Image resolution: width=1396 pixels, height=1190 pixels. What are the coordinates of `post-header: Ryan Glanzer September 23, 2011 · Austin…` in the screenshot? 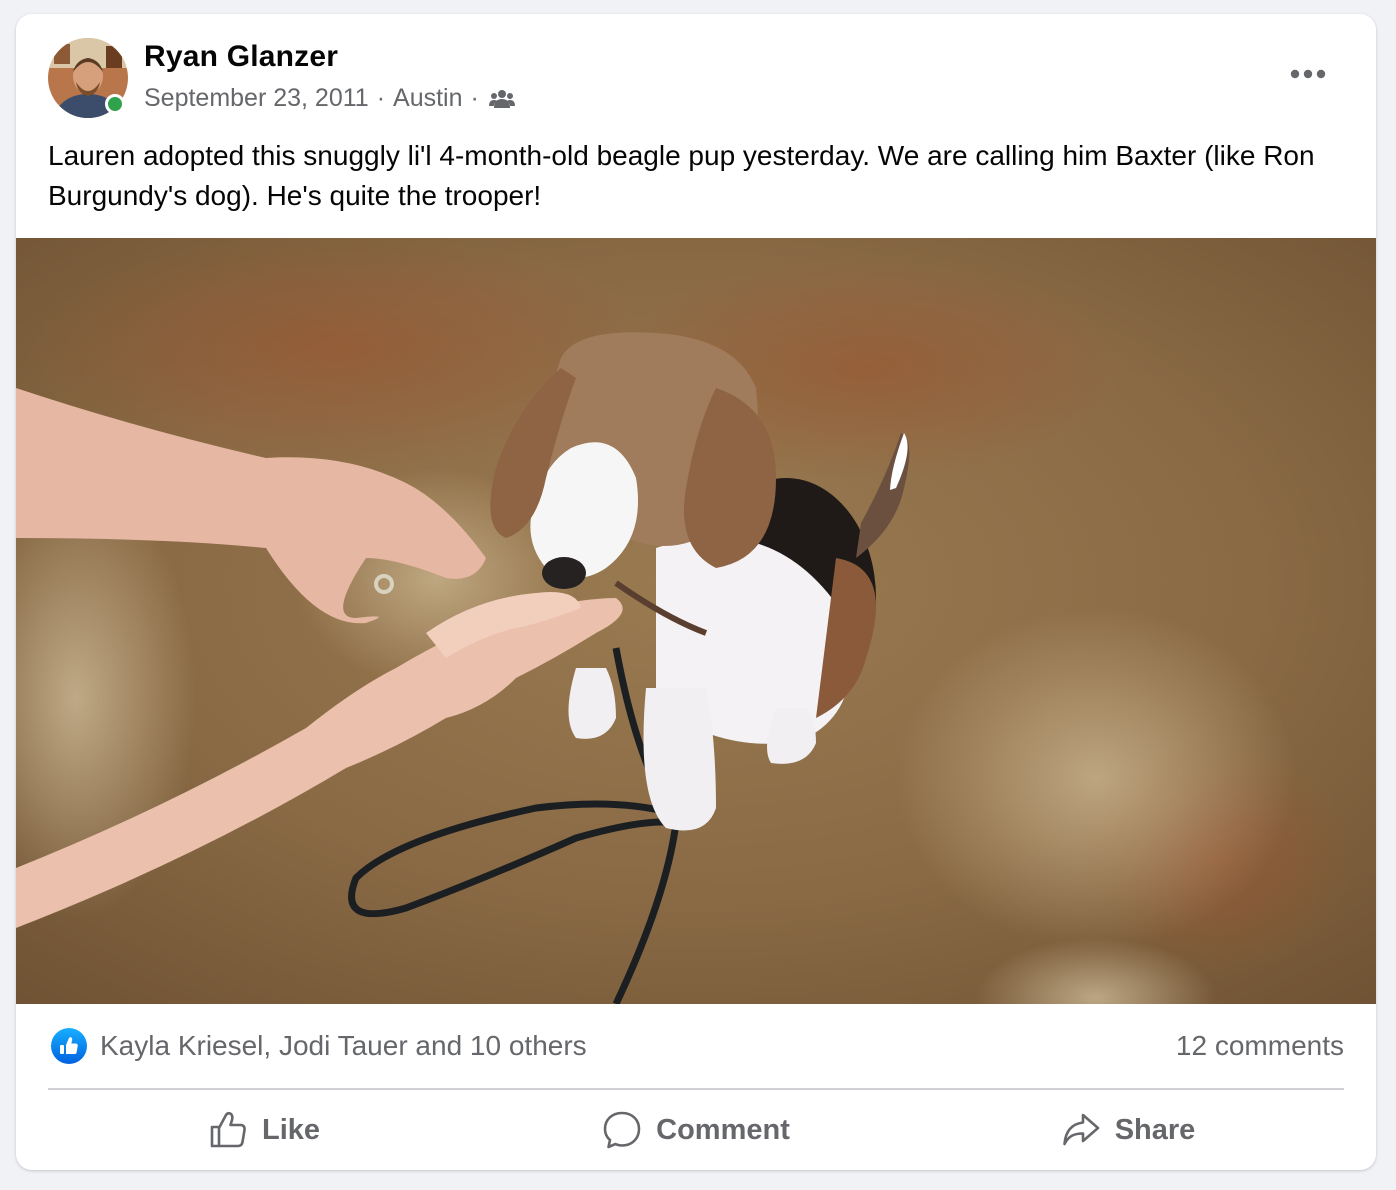 It's located at (696, 74).